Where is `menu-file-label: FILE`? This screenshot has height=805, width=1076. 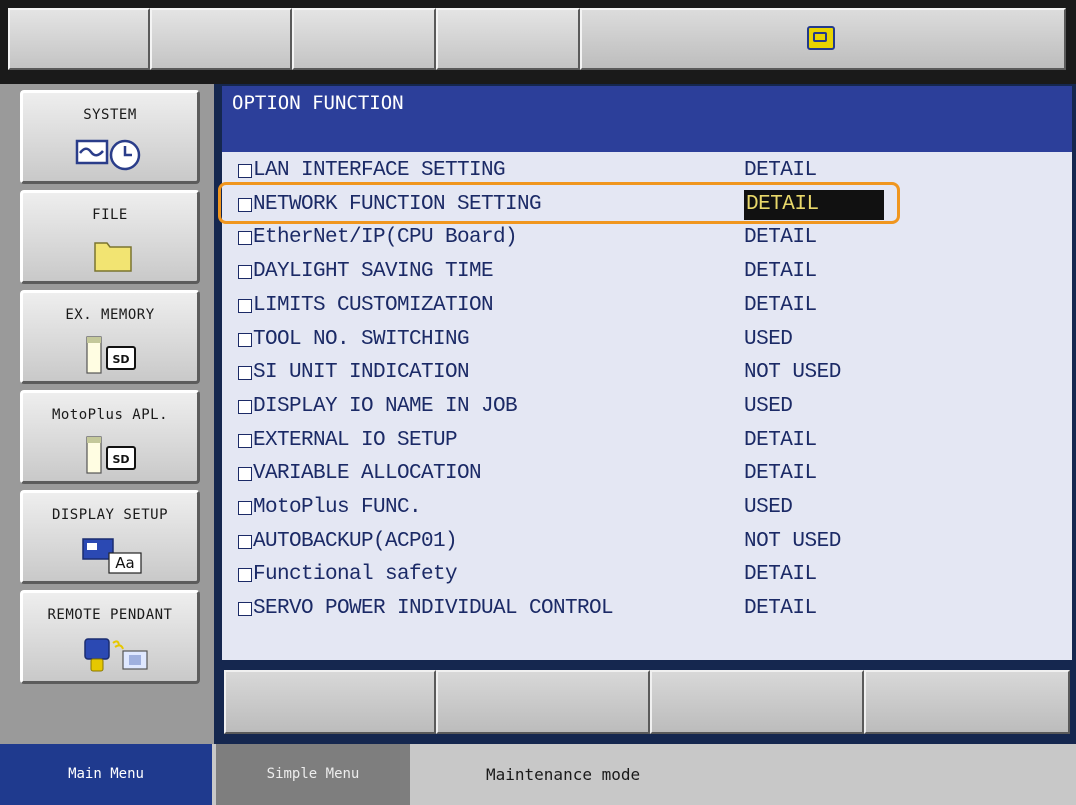 menu-file-label: FILE is located at coordinates (110, 215).